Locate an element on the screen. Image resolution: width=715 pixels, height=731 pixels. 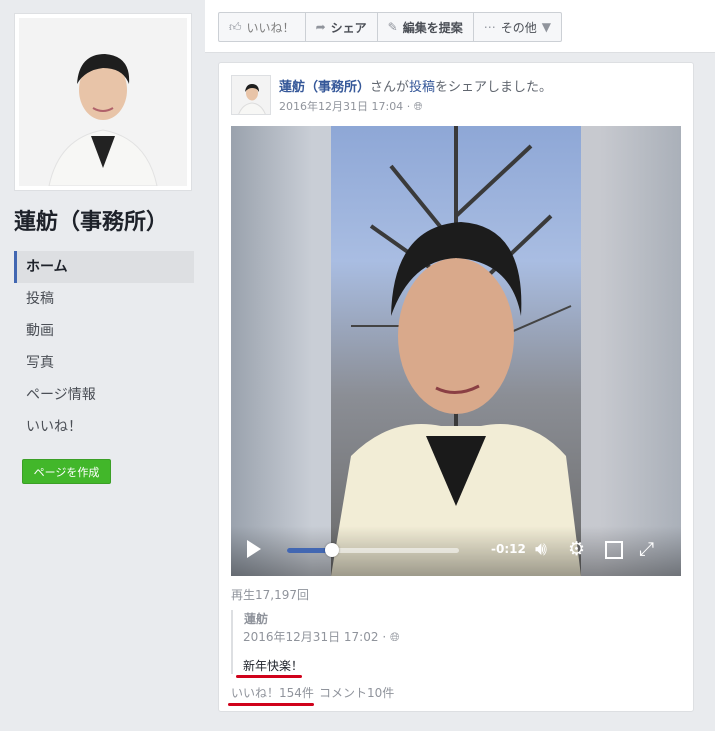
settings-gear-icon: ⚙︎ is located at coordinates (576, 549).